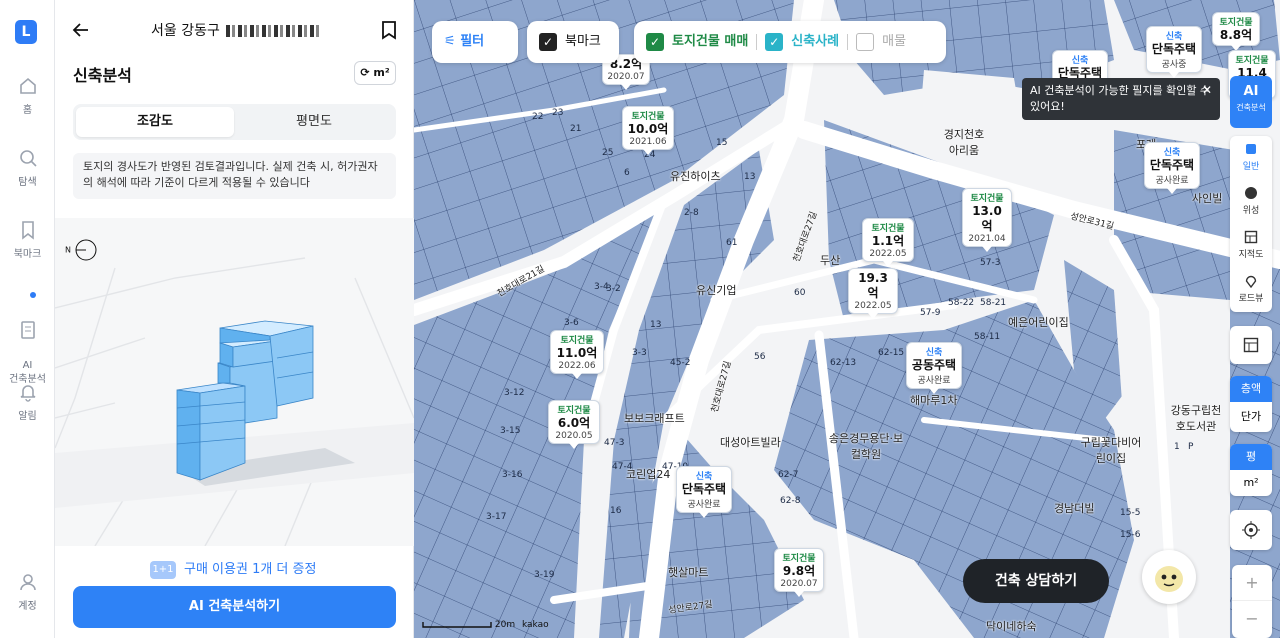 The height and width of the screenshot is (638, 1280). Describe the element at coordinates (574, 436) in the screenshot. I see `marker-date: 2020.05` at that location.